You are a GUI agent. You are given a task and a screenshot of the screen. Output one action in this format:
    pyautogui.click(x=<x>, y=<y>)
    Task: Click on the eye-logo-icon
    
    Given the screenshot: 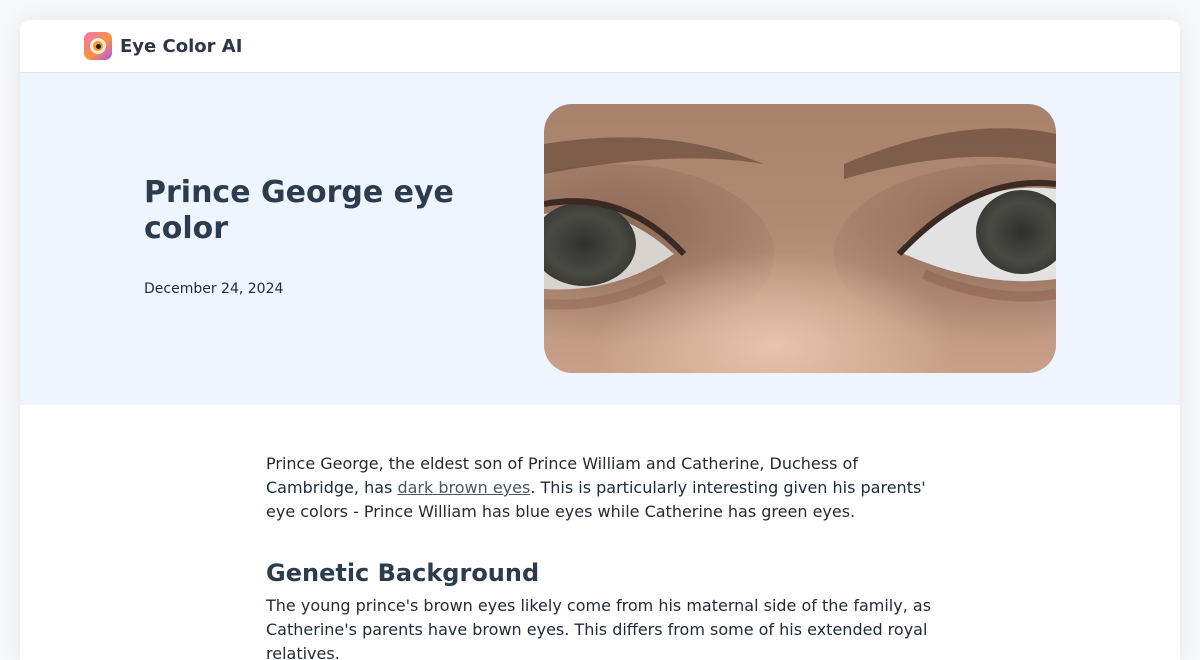 What is the action you would take?
    pyautogui.click(x=98, y=46)
    